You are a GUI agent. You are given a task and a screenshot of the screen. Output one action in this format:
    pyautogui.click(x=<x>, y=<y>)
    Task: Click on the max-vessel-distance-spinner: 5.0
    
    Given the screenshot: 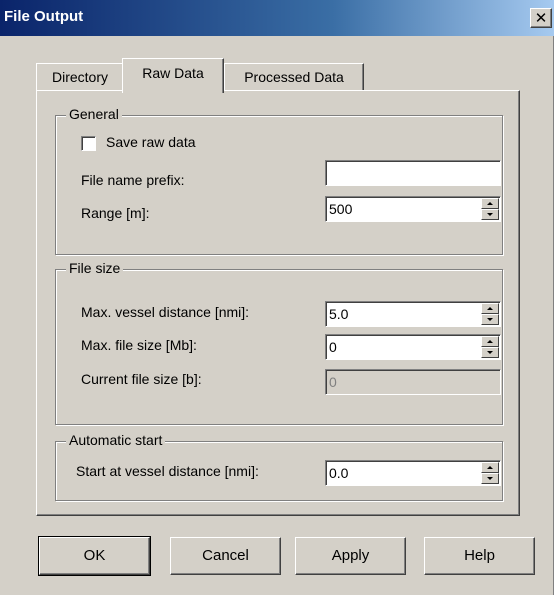 What is the action you would take?
    pyautogui.click(x=413, y=314)
    